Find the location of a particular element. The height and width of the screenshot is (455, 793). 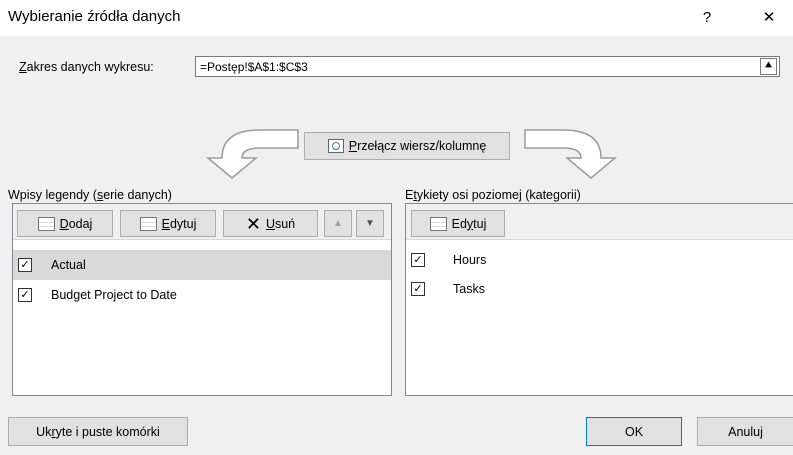

collapse-dialog-button: ⯅ is located at coordinates (768, 66).